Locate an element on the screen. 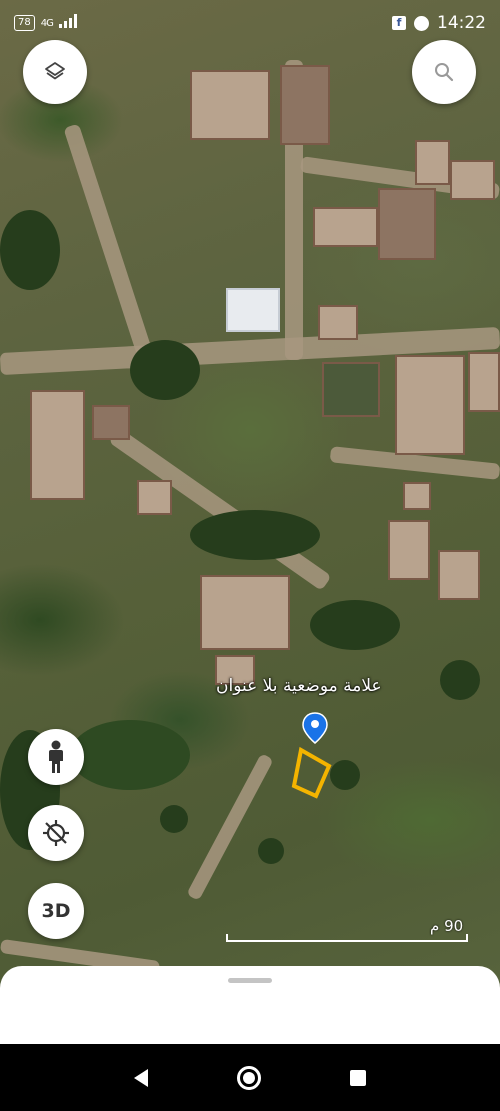 The image size is (500, 1111). pegman-icon is located at coordinates (56, 756).